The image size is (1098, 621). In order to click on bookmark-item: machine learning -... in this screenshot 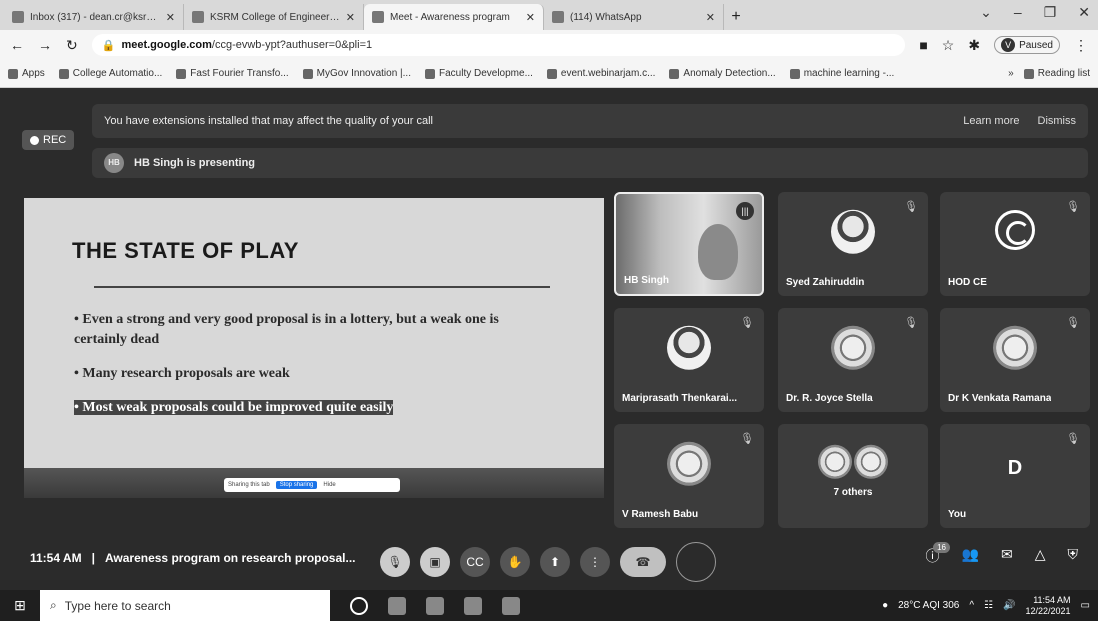, I will do `click(841, 73)`.